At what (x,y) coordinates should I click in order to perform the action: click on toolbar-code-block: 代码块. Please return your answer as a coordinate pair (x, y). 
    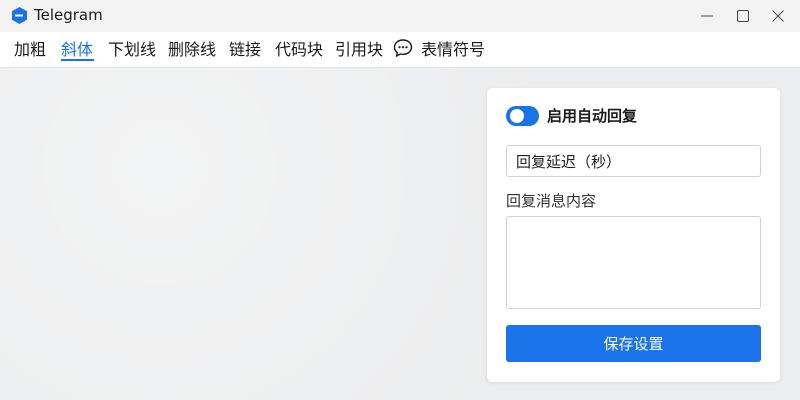
    Looking at the image, I should click on (299, 50).